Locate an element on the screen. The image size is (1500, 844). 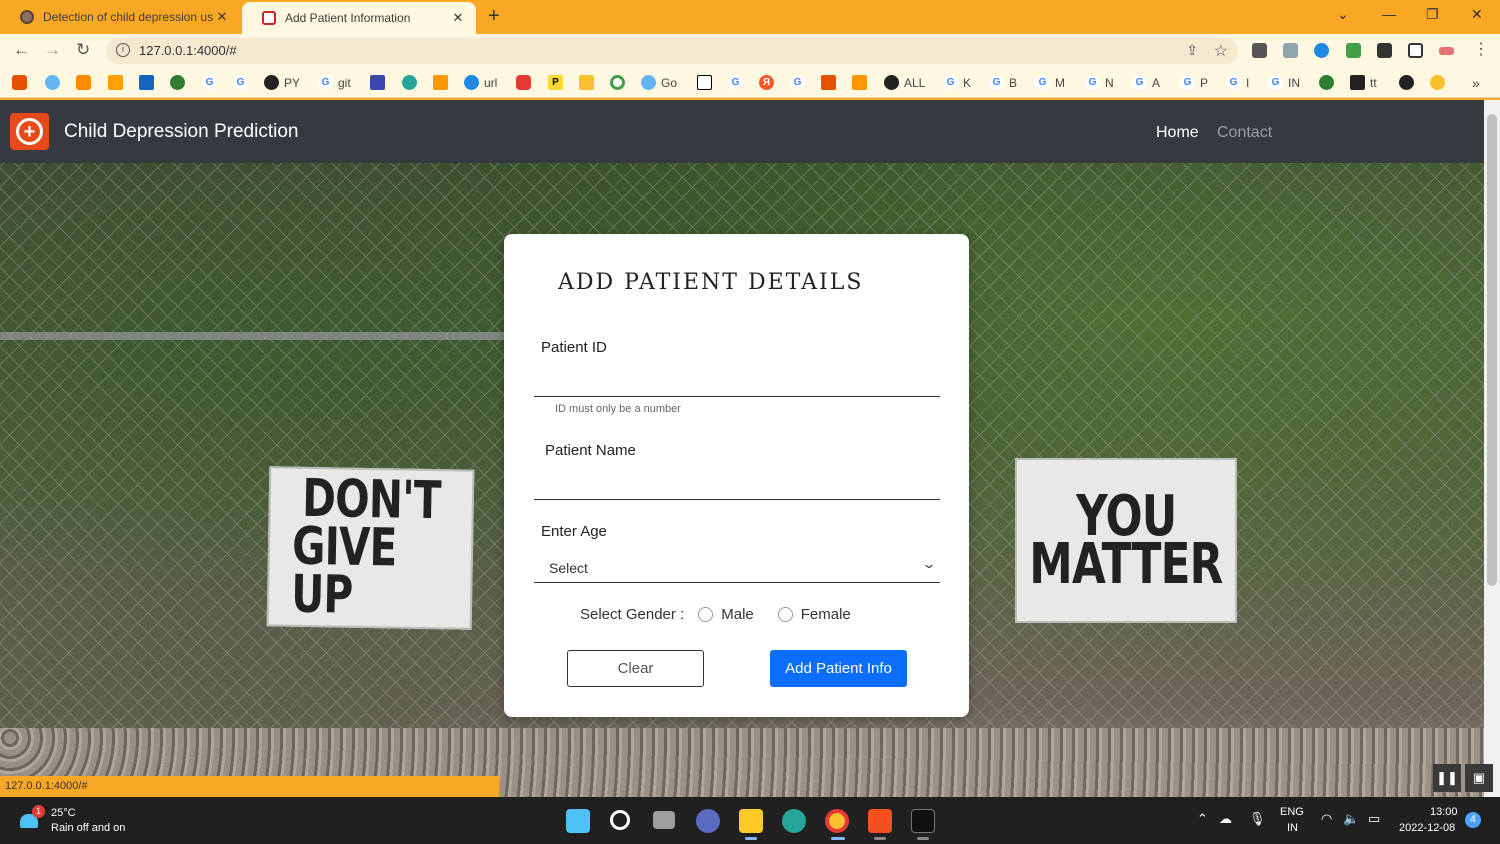
bookmark-tt: tt is located at coordinates (1363, 82).